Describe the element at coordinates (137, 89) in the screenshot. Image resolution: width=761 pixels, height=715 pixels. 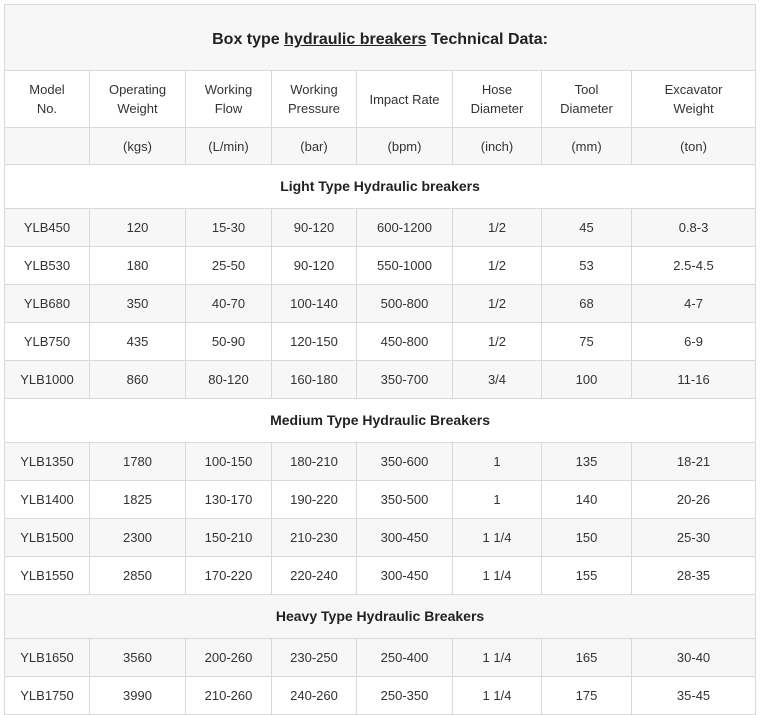
I see `column-header-text: Operating` at that location.